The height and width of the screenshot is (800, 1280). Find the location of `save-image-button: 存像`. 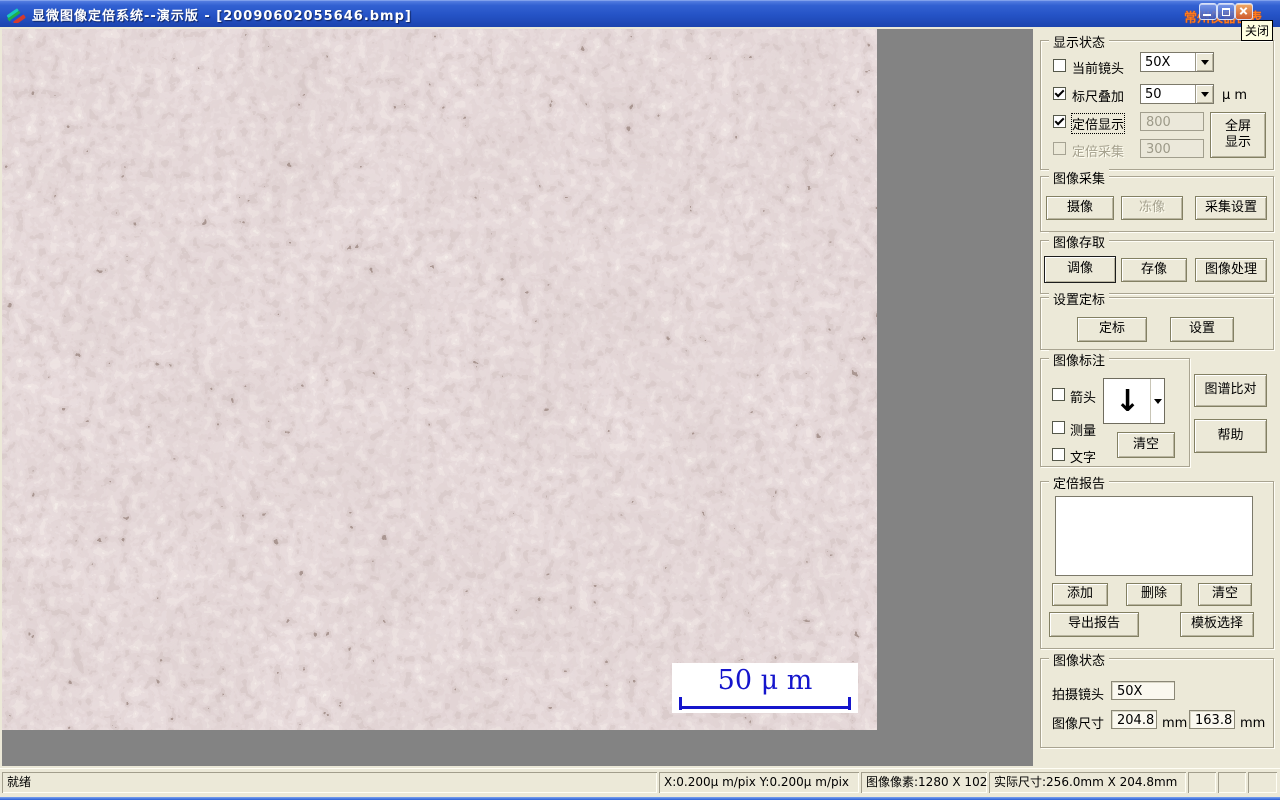

save-image-button: 存像 is located at coordinates (1154, 270).